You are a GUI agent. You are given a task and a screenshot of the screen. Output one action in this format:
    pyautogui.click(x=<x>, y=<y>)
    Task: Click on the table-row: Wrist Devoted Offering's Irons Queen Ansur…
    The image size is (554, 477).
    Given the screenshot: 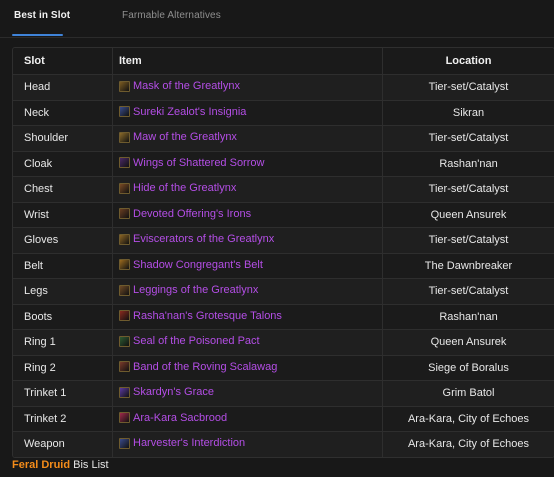 What is the action you would take?
    pyautogui.click(x=283, y=215)
    